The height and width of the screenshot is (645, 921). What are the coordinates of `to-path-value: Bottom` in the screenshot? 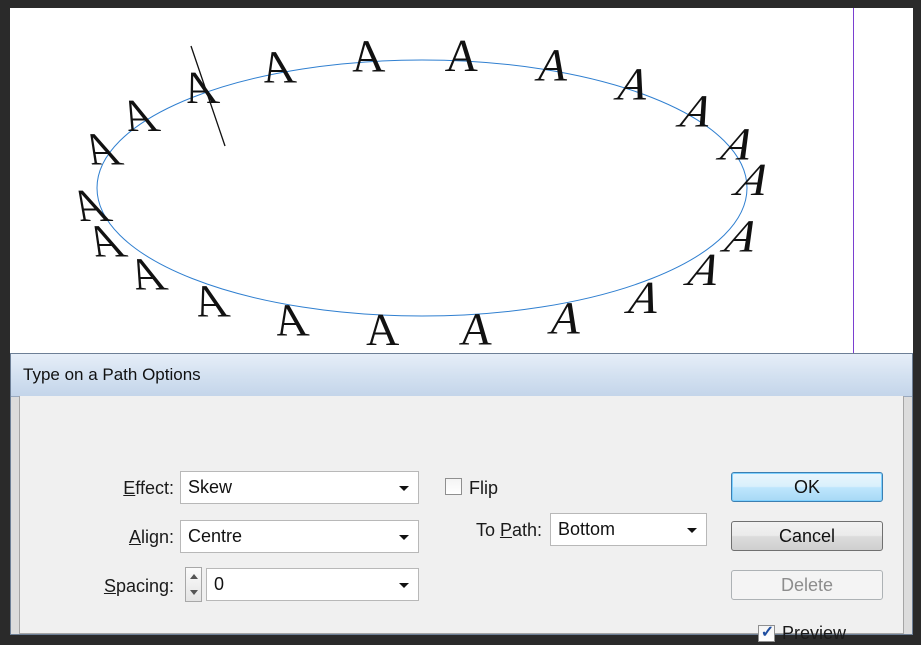 It's located at (587, 529).